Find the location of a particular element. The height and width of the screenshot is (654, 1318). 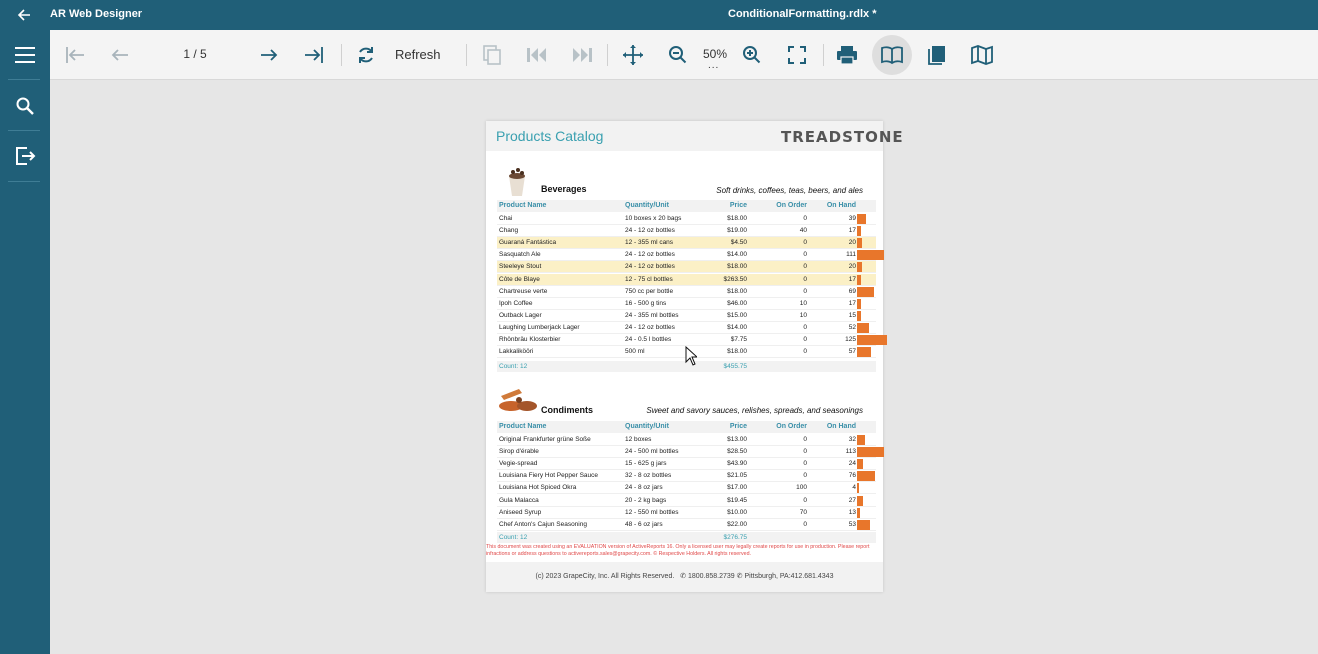

menu-icon is located at coordinates (25, 55).